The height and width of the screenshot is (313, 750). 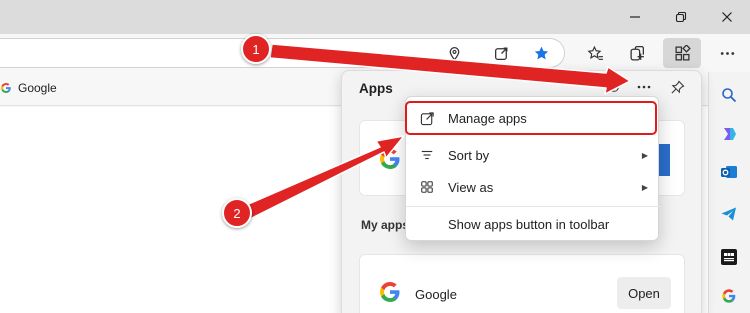 What do you see at coordinates (237, 213) in the screenshot?
I see `step-badge-2: 2` at bounding box center [237, 213].